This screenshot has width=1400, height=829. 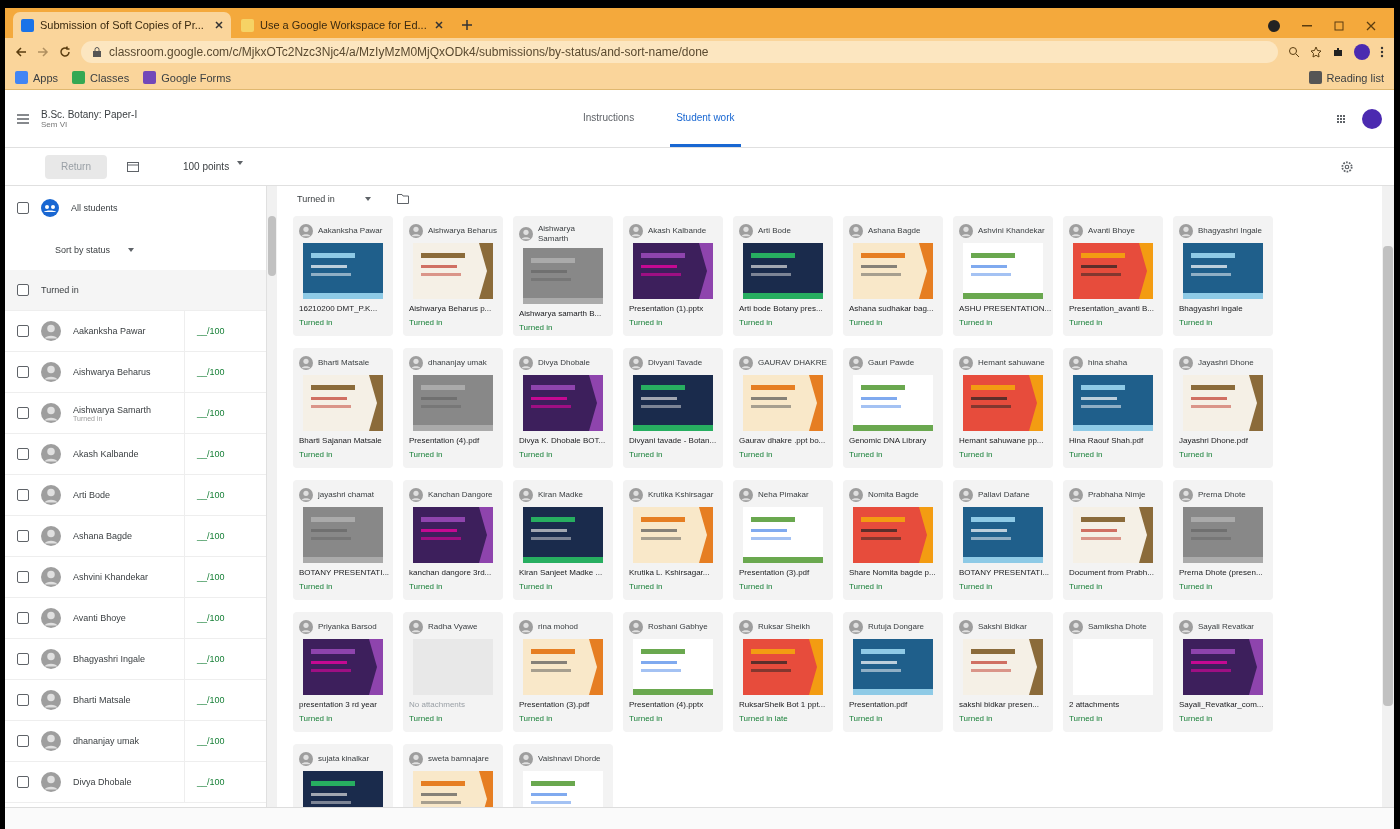 I want to click on submission-card: Bhagyashri Ingale Bhagyashri ingale Turned in, so click(x=1223, y=276).